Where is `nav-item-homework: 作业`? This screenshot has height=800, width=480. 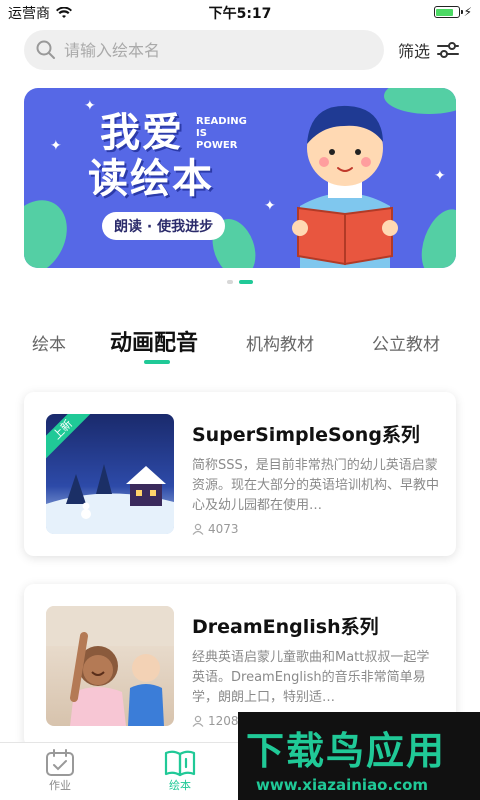
nav-item-homework: 作业 is located at coordinates (60, 771).